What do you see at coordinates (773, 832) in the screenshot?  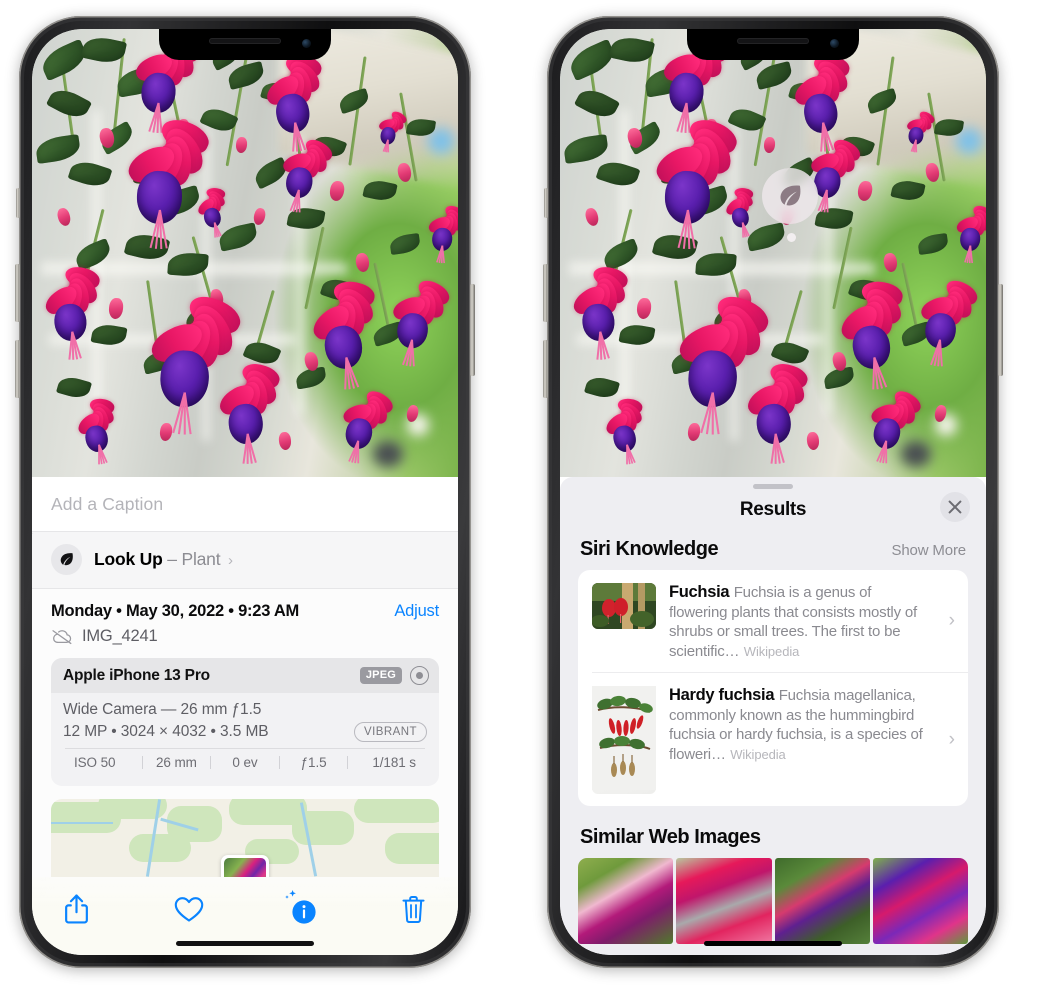 I see `similar-web-images-header: Similar Web Images` at bounding box center [773, 832].